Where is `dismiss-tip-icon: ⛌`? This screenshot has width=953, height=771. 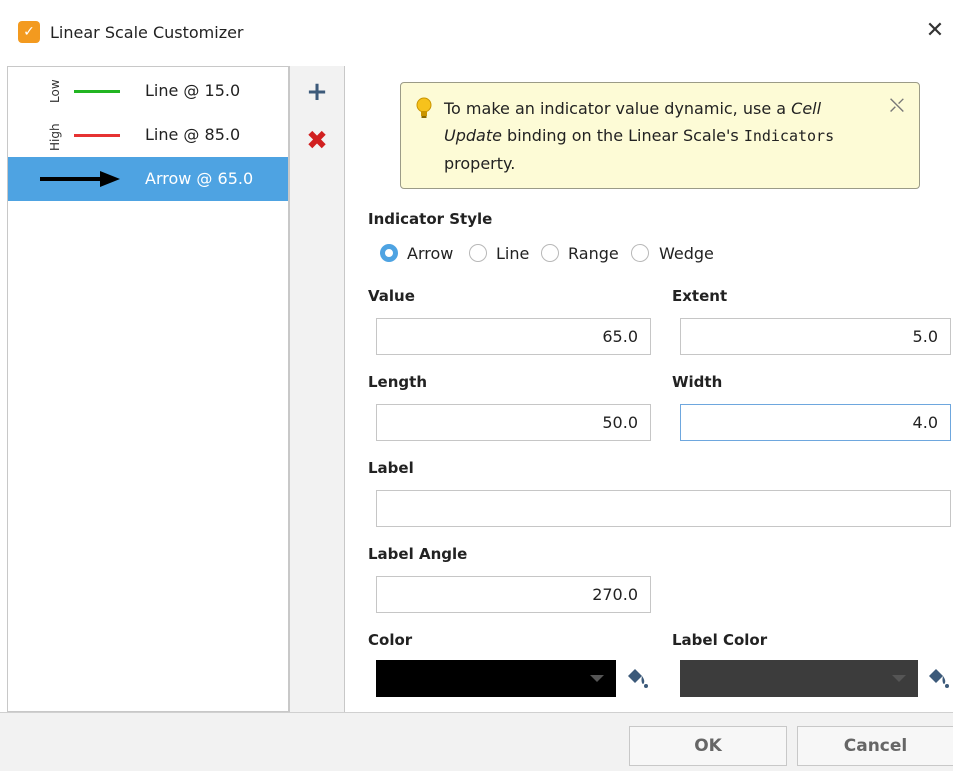
dismiss-tip-icon: ⛌ is located at coordinates (897, 106).